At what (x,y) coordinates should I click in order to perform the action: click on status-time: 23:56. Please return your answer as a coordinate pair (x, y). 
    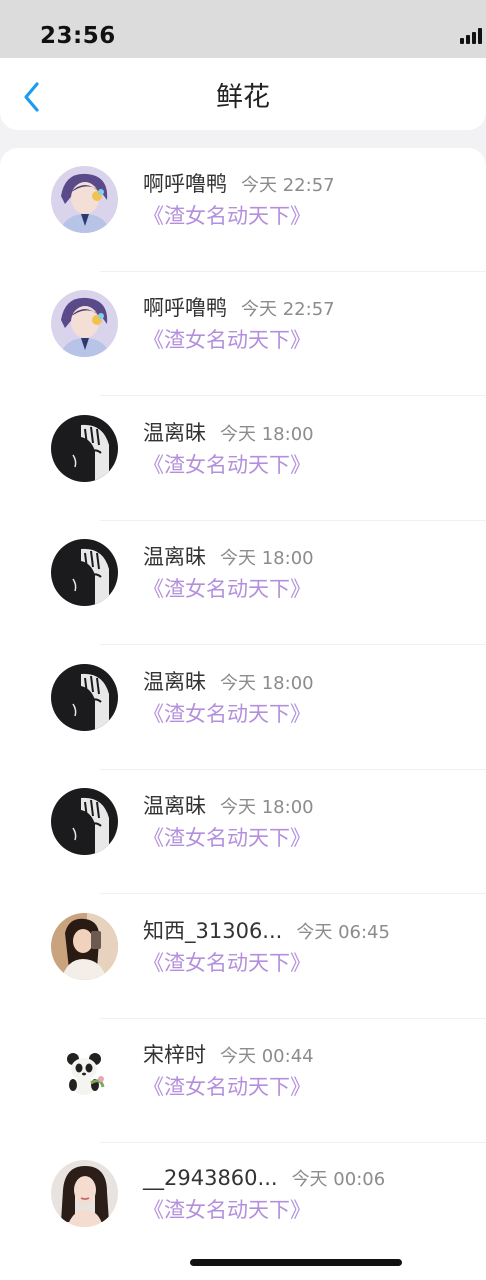
    Looking at the image, I should click on (78, 36).